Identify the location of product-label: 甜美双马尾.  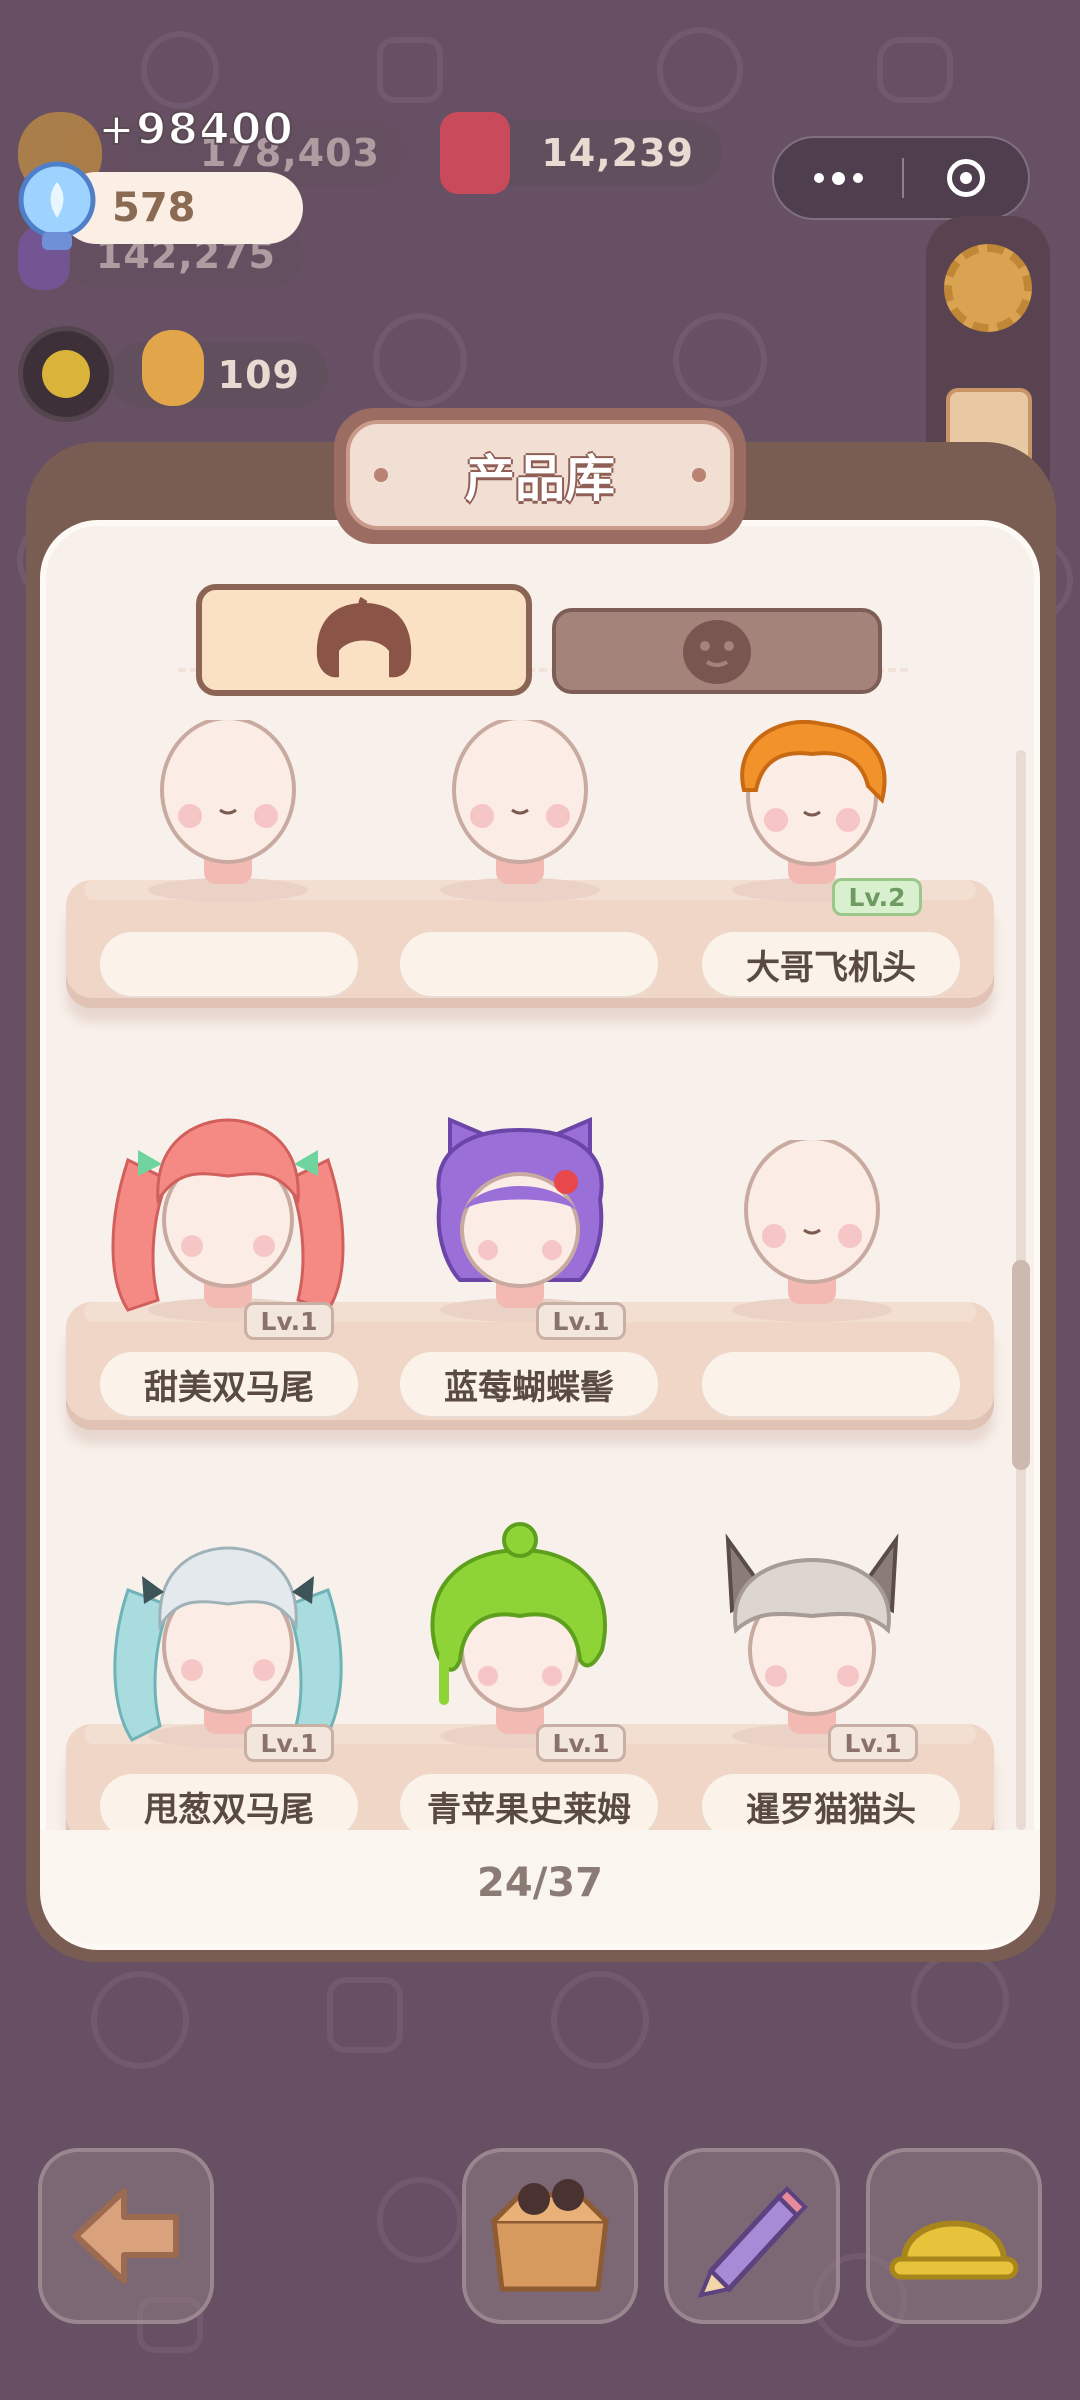
(229, 1384).